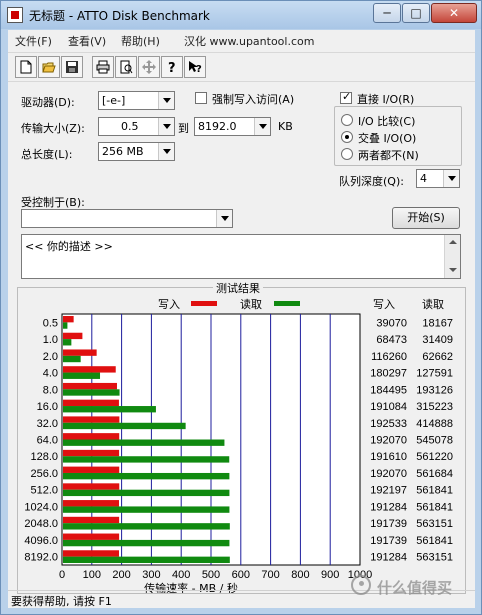 The width and height of the screenshot is (482, 615). What do you see at coordinates (72, 67) in the screenshot?
I see `save-icon` at bounding box center [72, 67].